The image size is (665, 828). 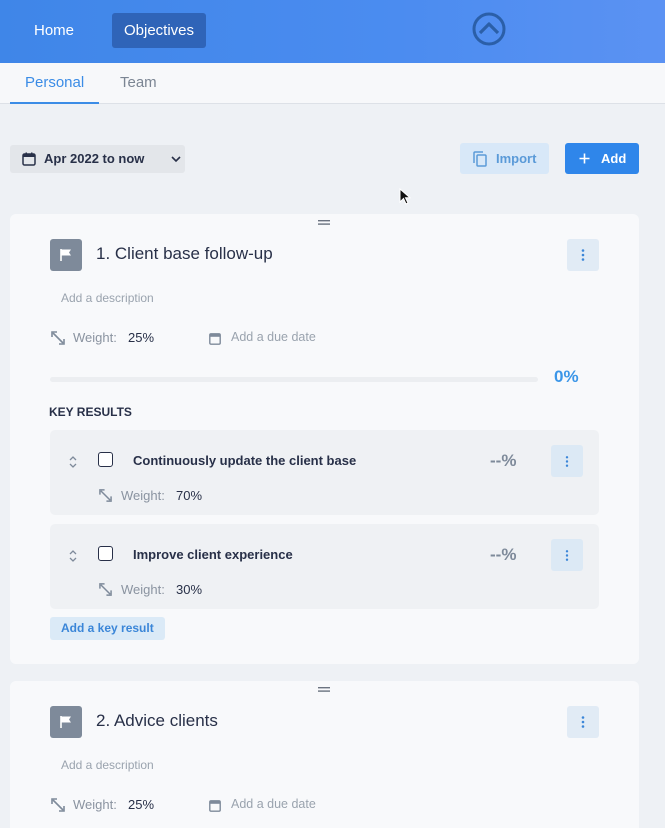 What do you see at coordinates (614, 158) in the screenshot?
I see `add-label: Add` at bounding box center [614, 158].